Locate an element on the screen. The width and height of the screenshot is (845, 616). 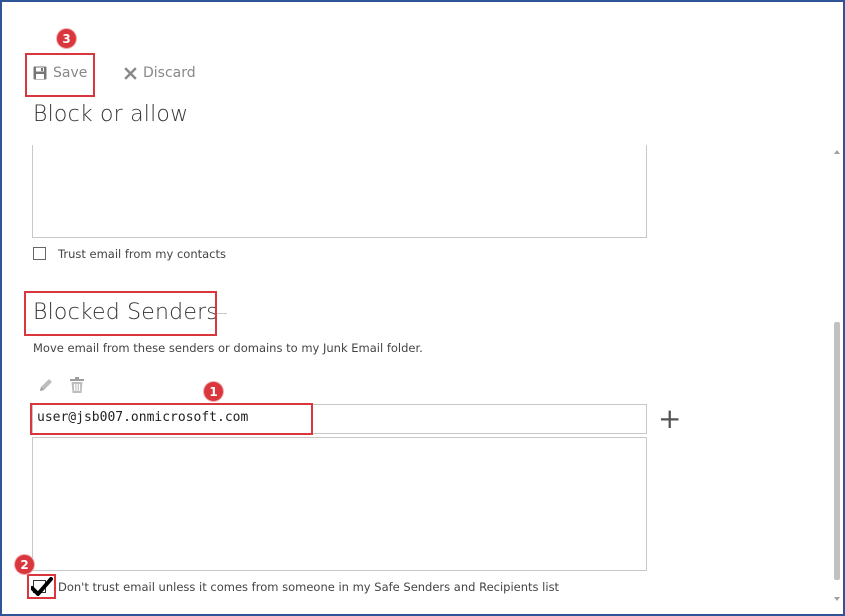
save-icon is located at coordinates (40, 73).